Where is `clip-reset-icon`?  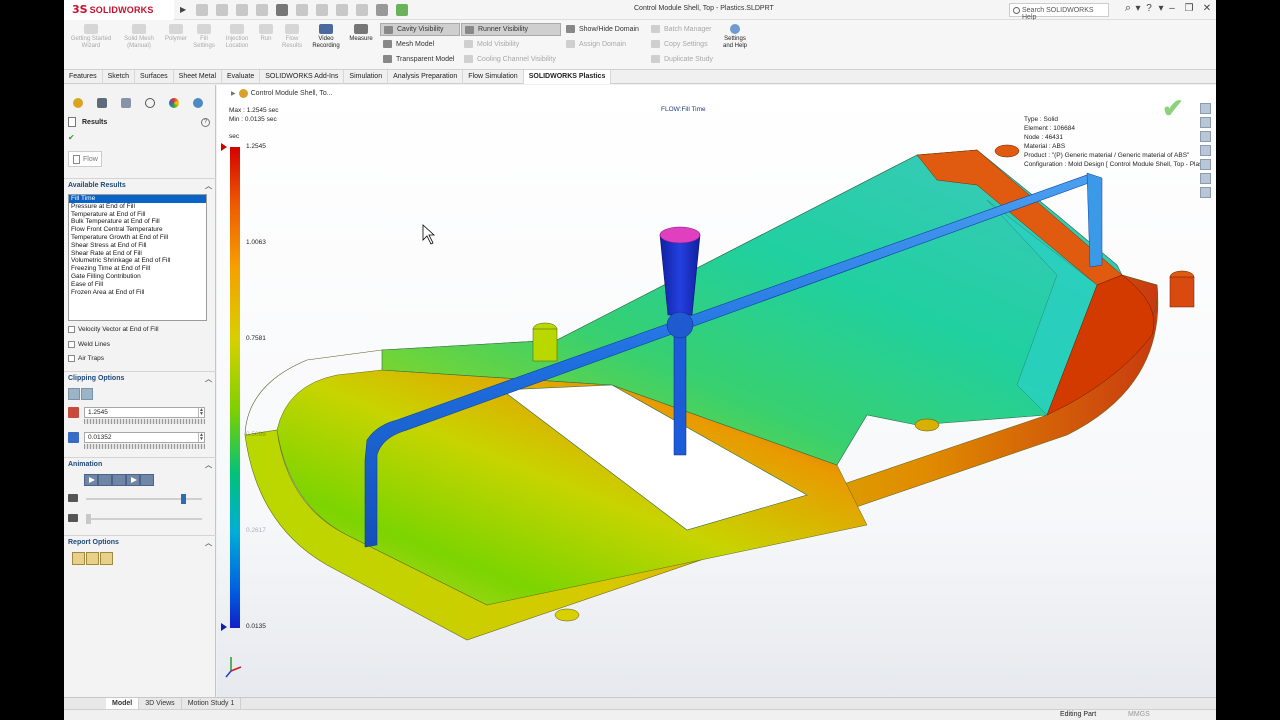 clip-reset-icon is located at coordinates (87, 394).